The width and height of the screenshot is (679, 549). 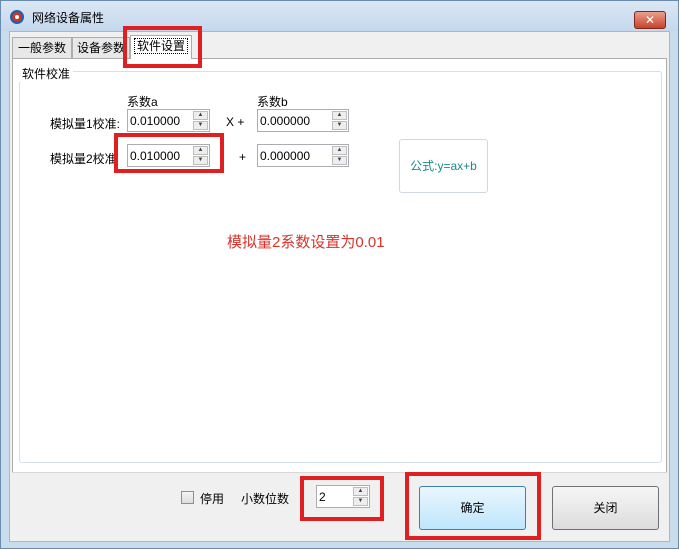 What do you see at coordinates (306, 242) in the screenshot?
I see `annotation-note: 模拟量2系数设置为0.01` at bounding box center [306, 242].